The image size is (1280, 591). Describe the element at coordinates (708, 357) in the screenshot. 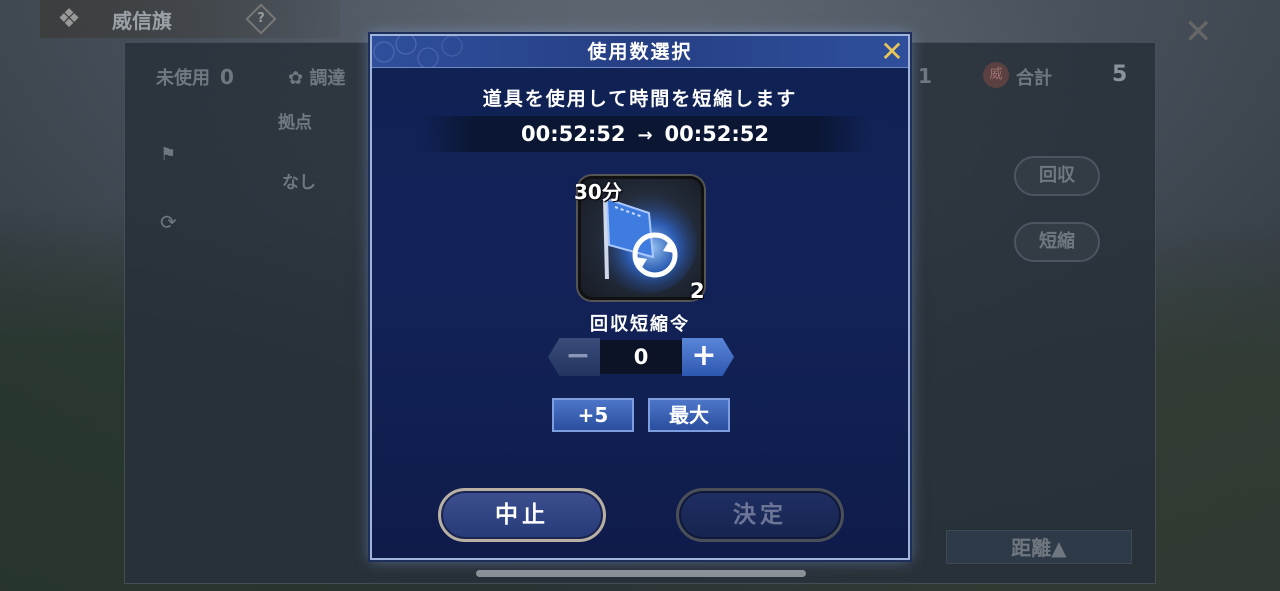

I see `increment-button: +` at that location.